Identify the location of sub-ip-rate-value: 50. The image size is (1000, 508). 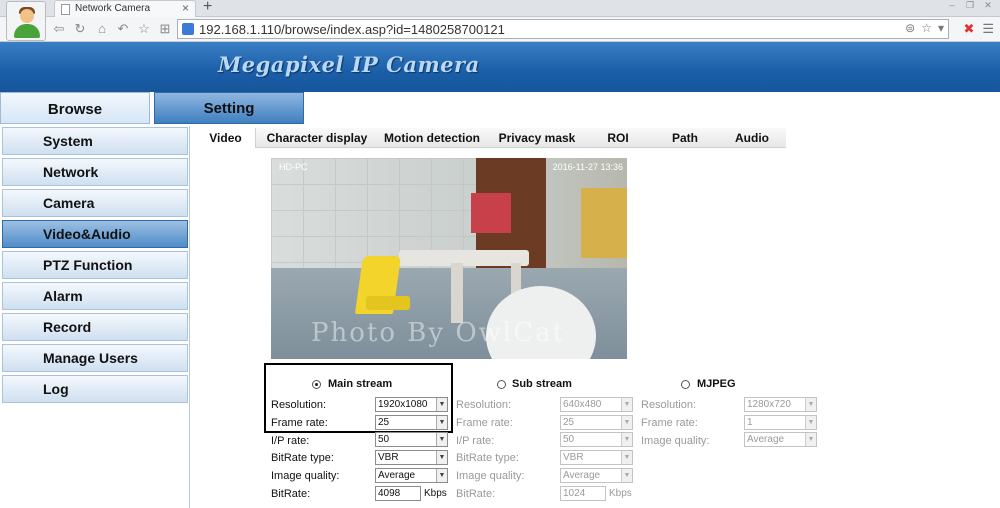
(569, 439).